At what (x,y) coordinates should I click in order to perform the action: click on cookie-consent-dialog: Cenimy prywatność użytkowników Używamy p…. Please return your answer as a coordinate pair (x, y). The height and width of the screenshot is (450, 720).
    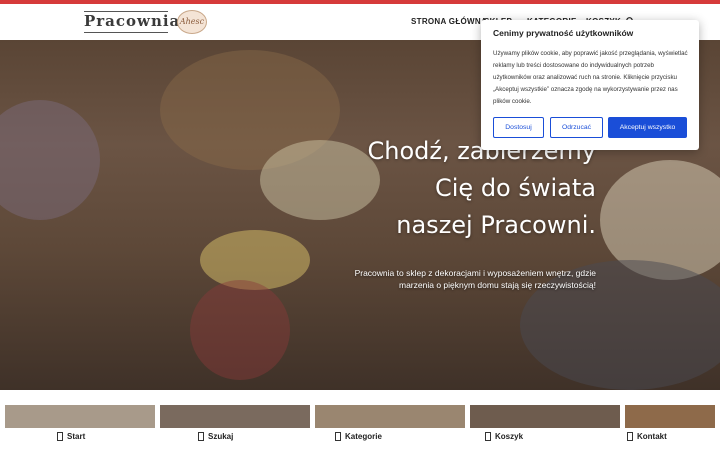
    Looking at the image, I should click on (590, 85).